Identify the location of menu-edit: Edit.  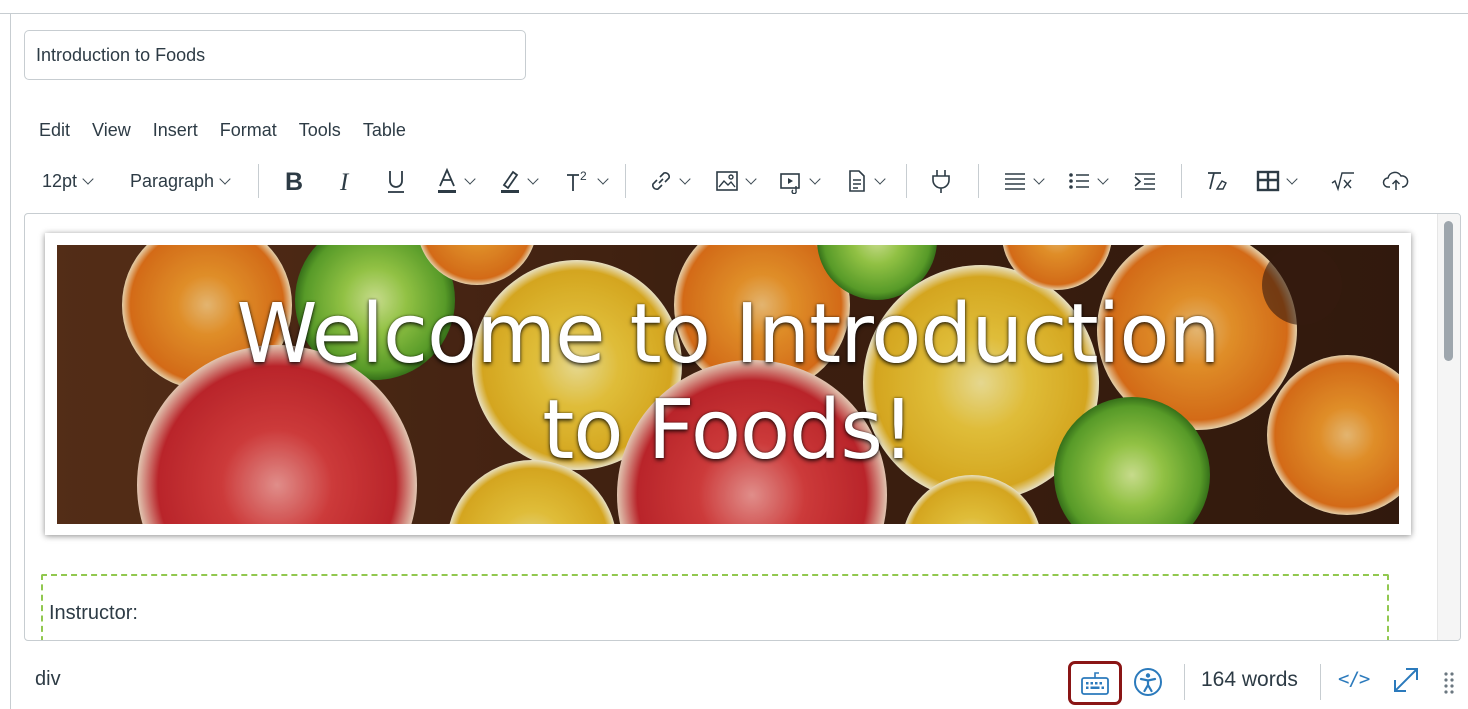
(54, 130).